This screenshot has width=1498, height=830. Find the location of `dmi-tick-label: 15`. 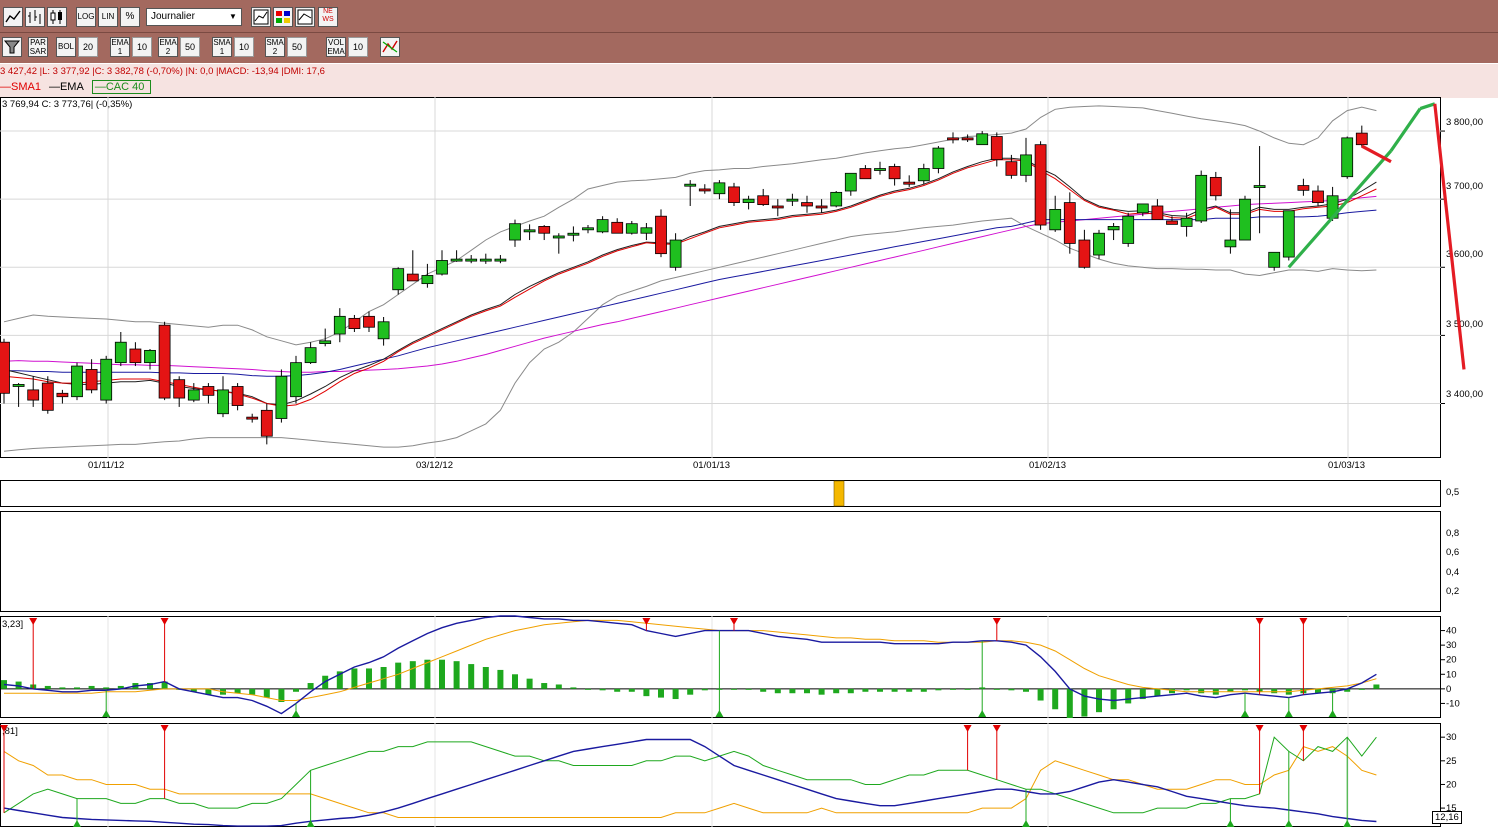

dmi-tick-label: 15 is located at coordinates (1451, 808).